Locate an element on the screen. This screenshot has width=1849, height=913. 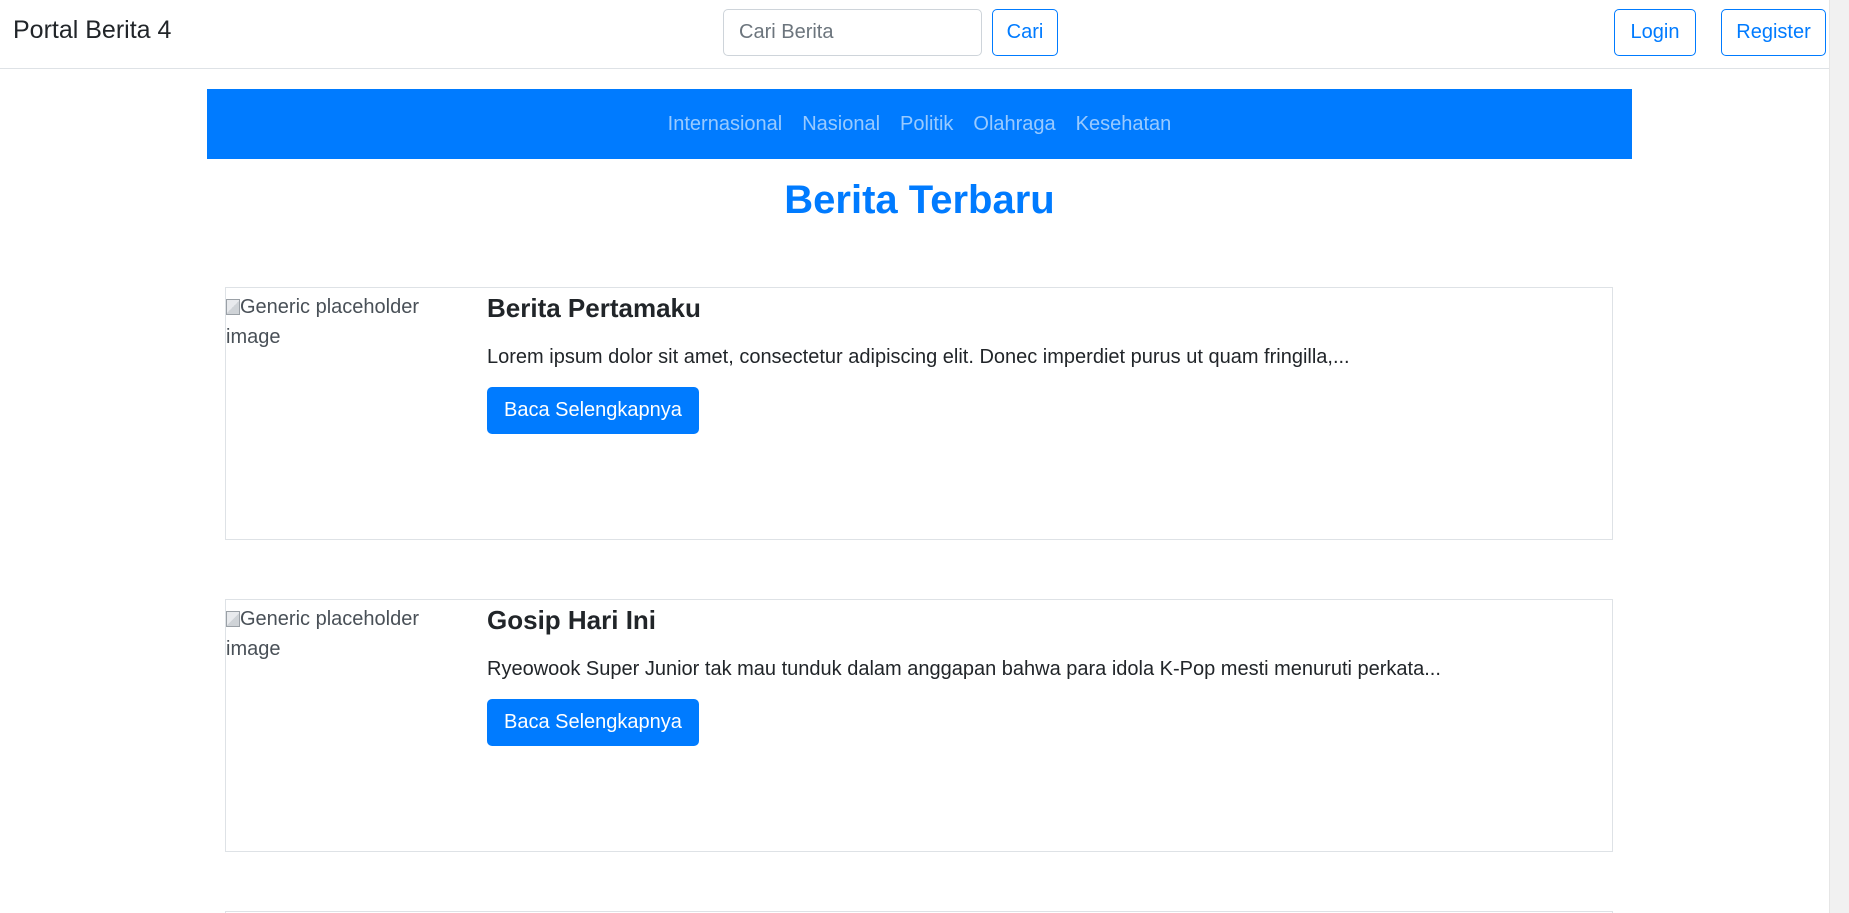
article-title: Gosip Hari Ini is located at coordinates (572, 620).